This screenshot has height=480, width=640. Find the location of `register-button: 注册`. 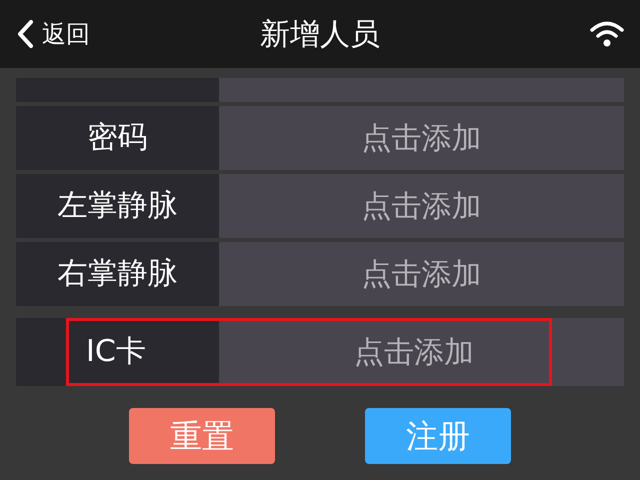

register-button: 注册 is located at coordinates (438, 436).